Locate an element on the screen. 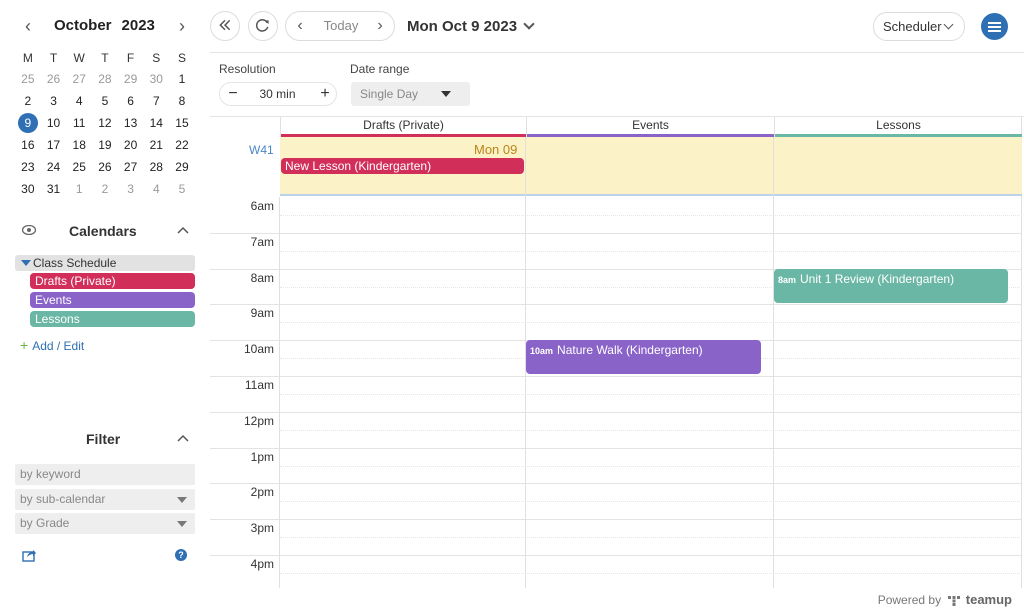 This screenshot has height=609, width=1024. mini-calendar-day: 17 is located at coordinates (54, 145).